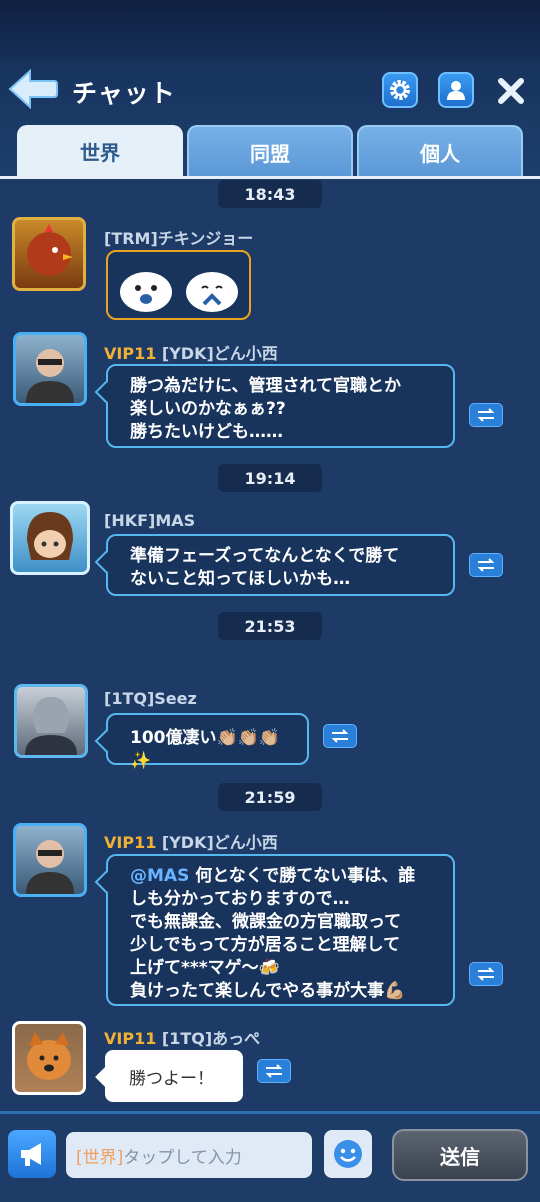 Image resolution: width=540 pixels, height=1202 pixels. Describe the element at coordinates (50, 250) in the screenshot. I see `rooster-avatar-icon` at that location.